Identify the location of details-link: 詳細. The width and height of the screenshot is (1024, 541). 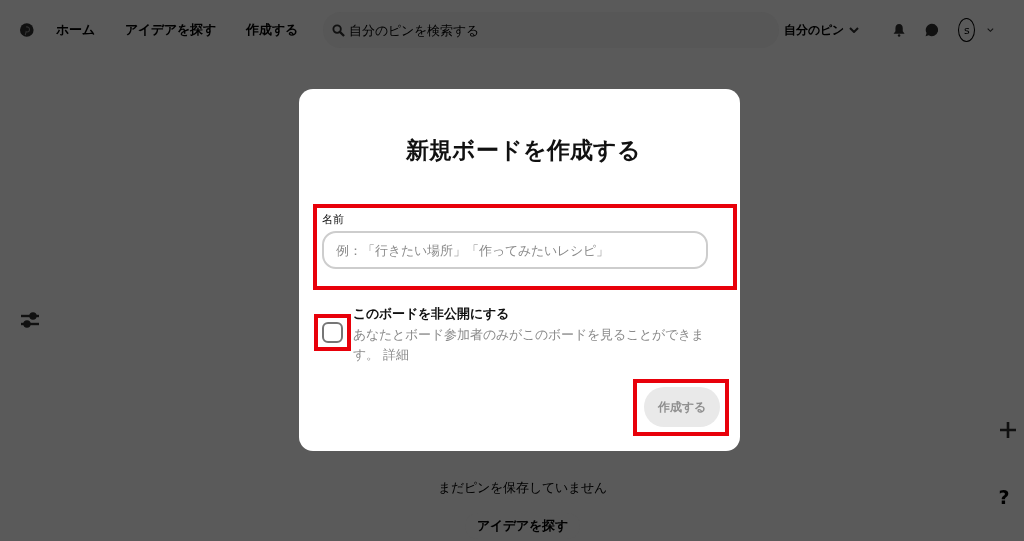
(396, 354).